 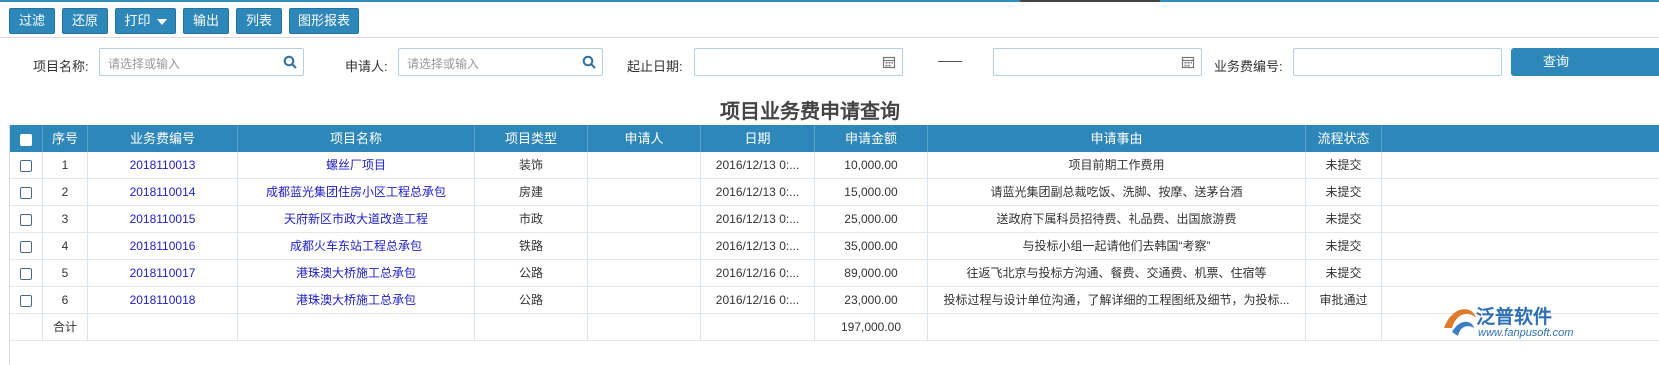 I want to click on column-header: 业务费编号, so click(x=163, y=138).